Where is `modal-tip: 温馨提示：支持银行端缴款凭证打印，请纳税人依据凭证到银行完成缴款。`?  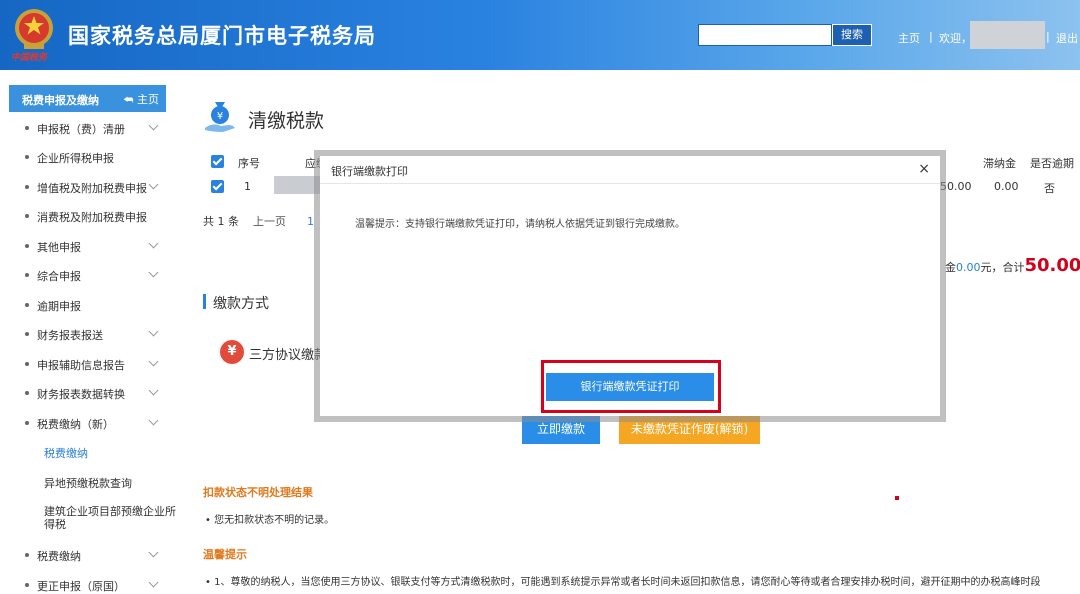
modal-tip: 温馨提示：支持银行端缴款凭证打印，请纳税人依据凭证到银行完成缴款。 is located at coordinates (520, 224).